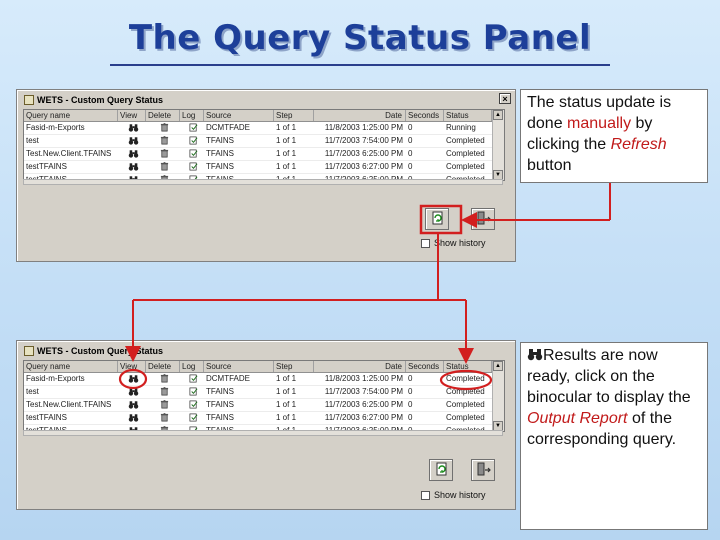  What do you see at coordinates (599, 123) in the screenshot?
I see `callout1-highlight-manually: manually` at bounding box center [599, 123].